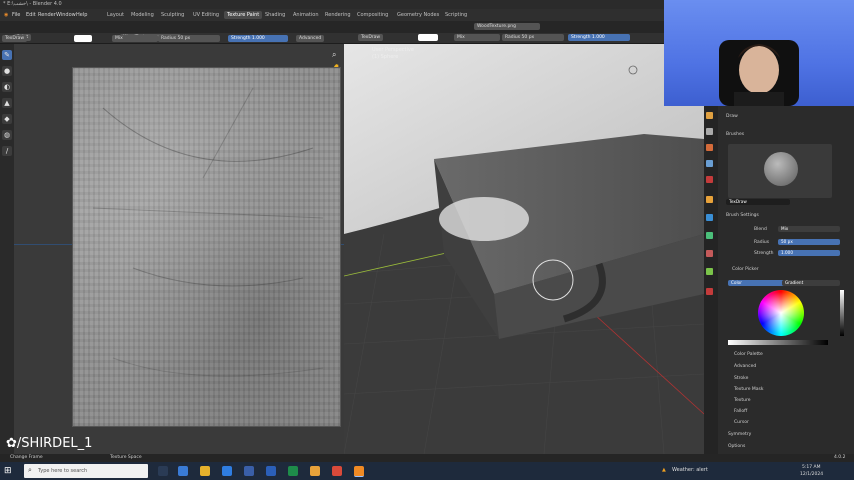 This screenshot has height=480, width=854. Describe the element at coordinates (757, 283) in the screenshot. I see `color-tab: Color` at that location.